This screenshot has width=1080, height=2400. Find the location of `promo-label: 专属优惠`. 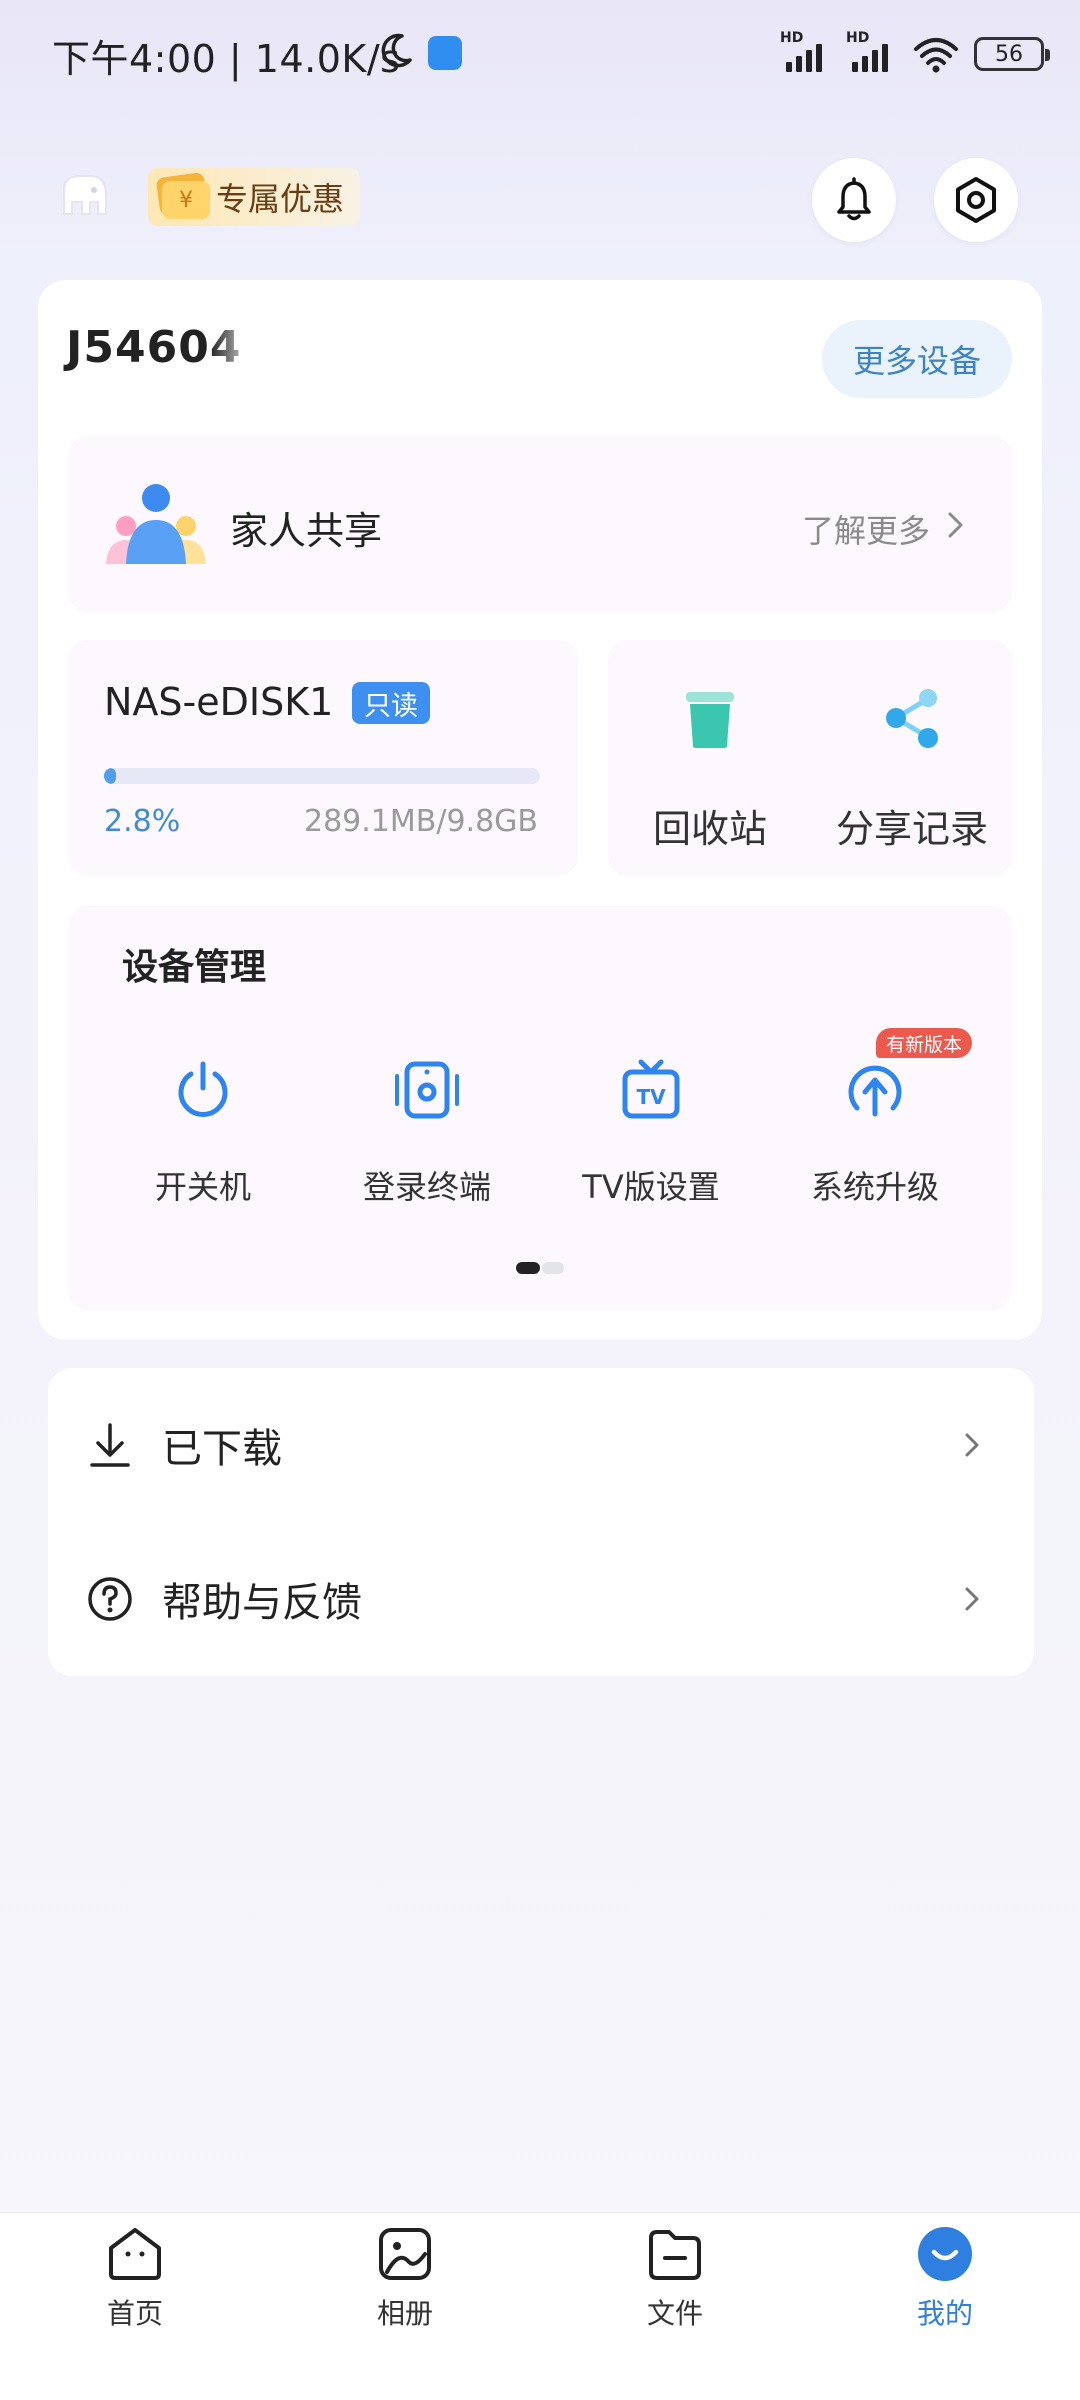

promo-label: 专属优惠 is located at coordinates (280, 199).